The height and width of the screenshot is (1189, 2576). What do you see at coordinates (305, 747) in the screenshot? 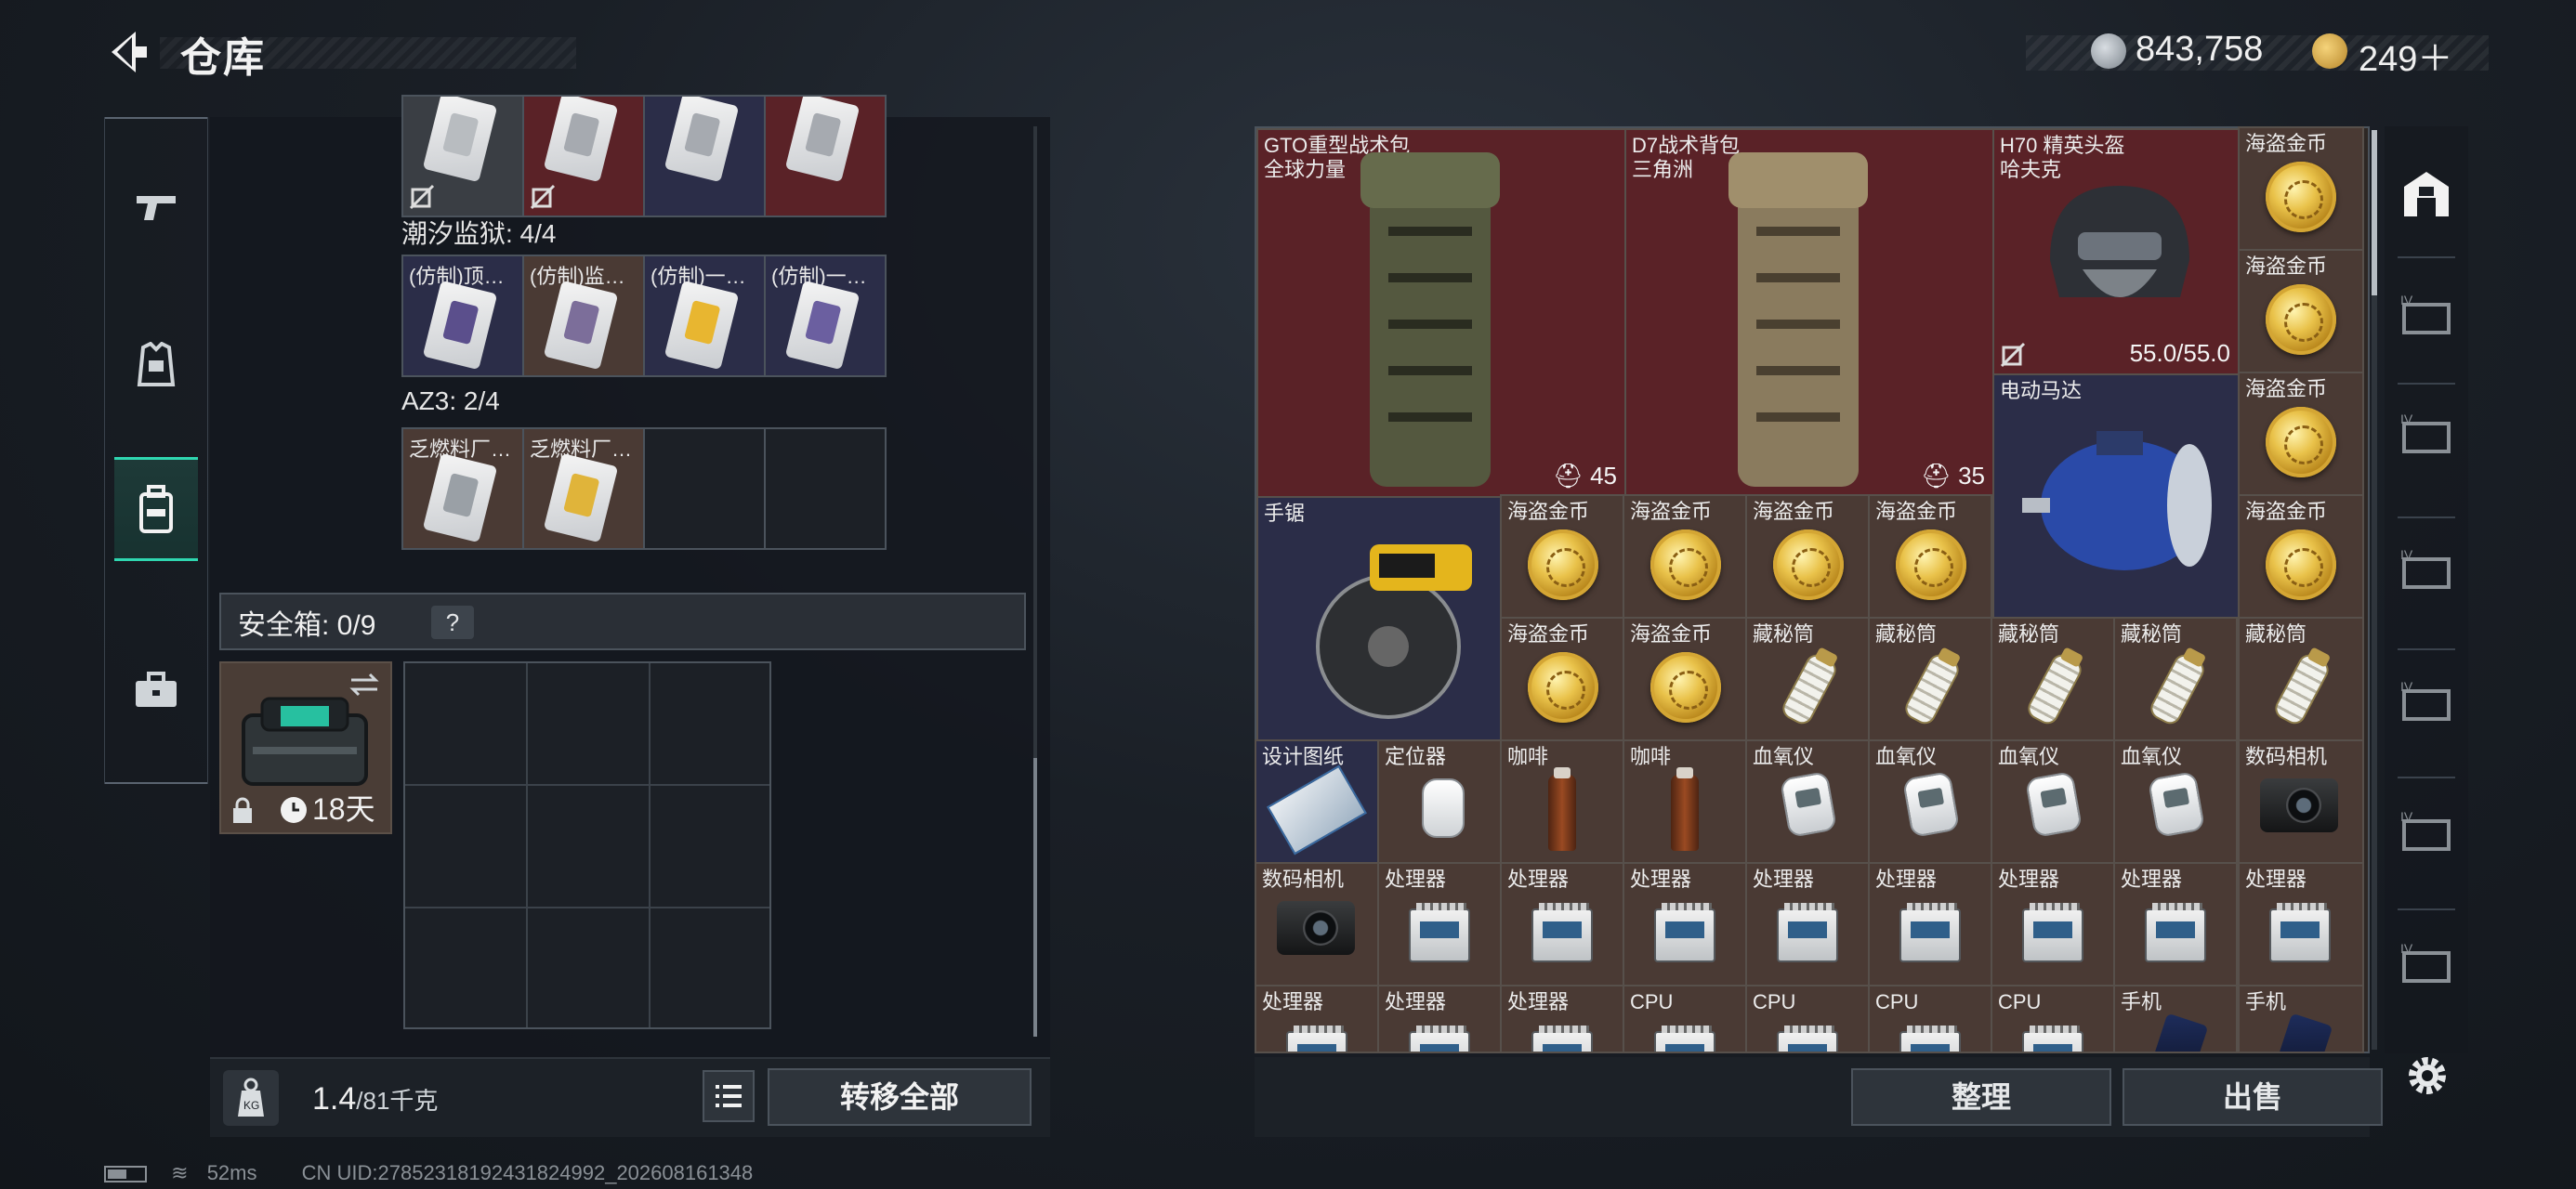
I see `safe-box-case: 18天` at bounding box center [305, 747].